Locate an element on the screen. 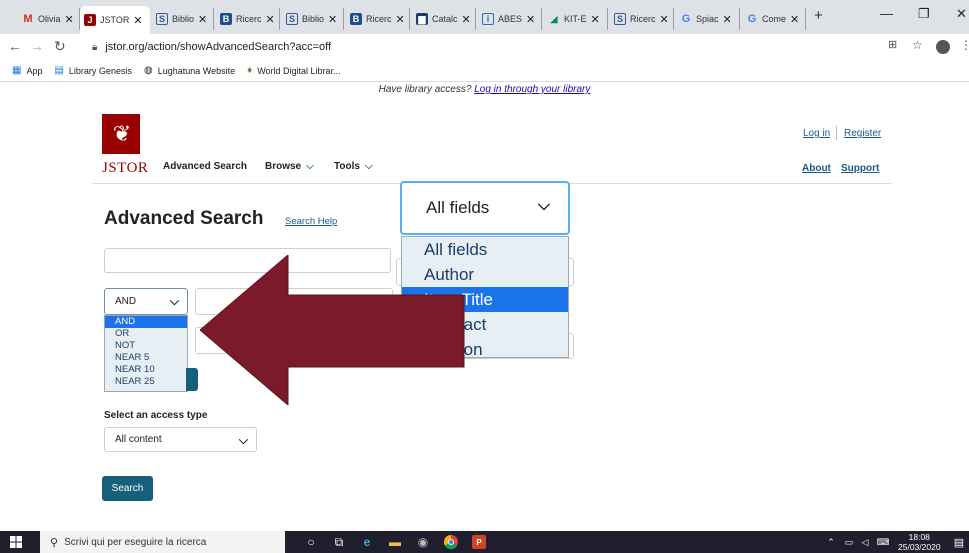  windows-start-icon is located at coordinates (16, 542).